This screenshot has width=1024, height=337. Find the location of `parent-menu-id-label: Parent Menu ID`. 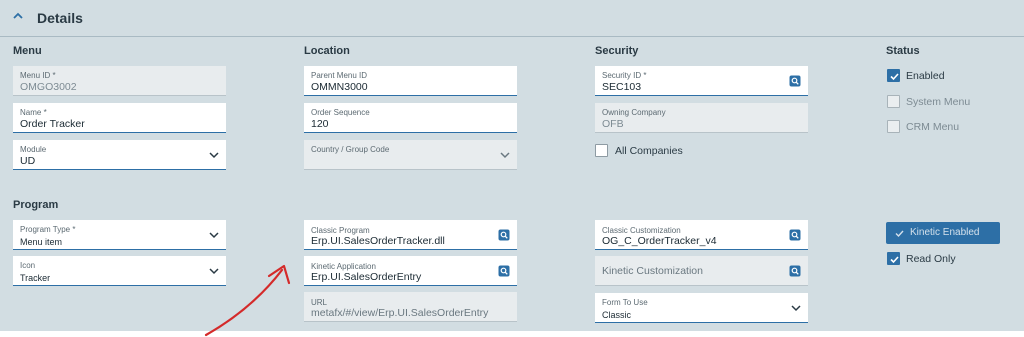

parent-menu-id-label: Parent Menu ID is located at coordinates (339, 75).